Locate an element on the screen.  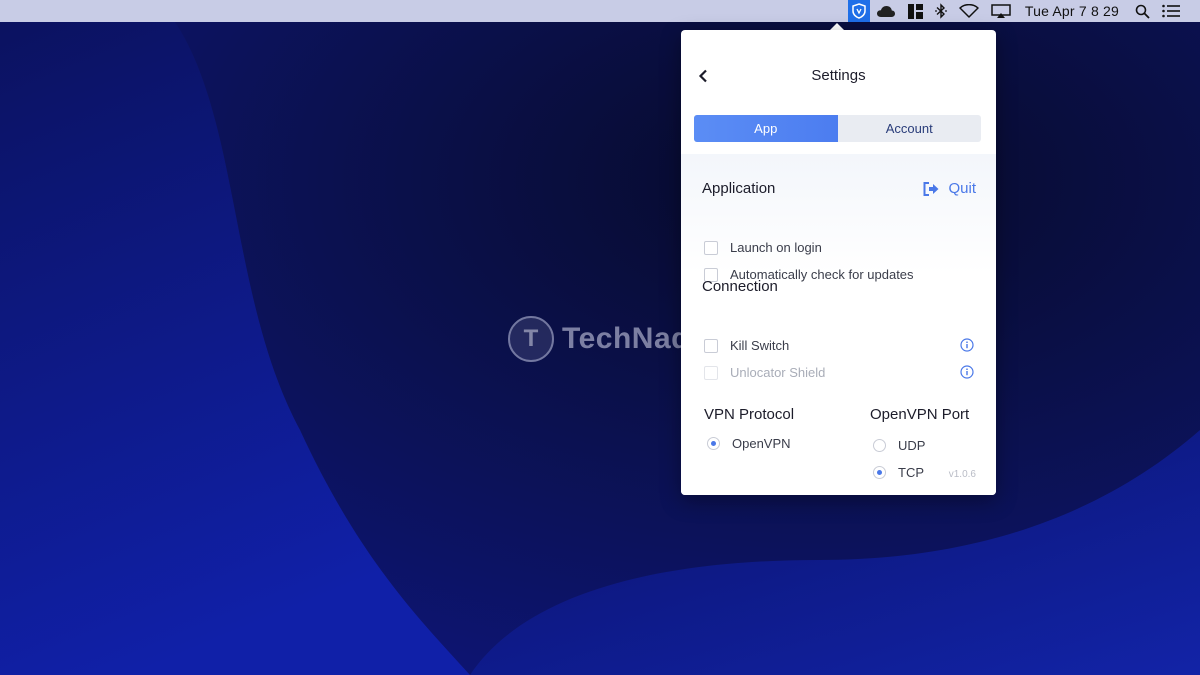
port-udp-label: UDP is located at coordinates (912, 445).